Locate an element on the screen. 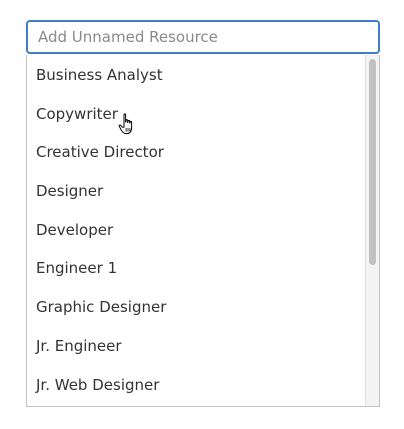 The image size is (404, 429). scrollbar-thumb is located at coordinates (372, 162).